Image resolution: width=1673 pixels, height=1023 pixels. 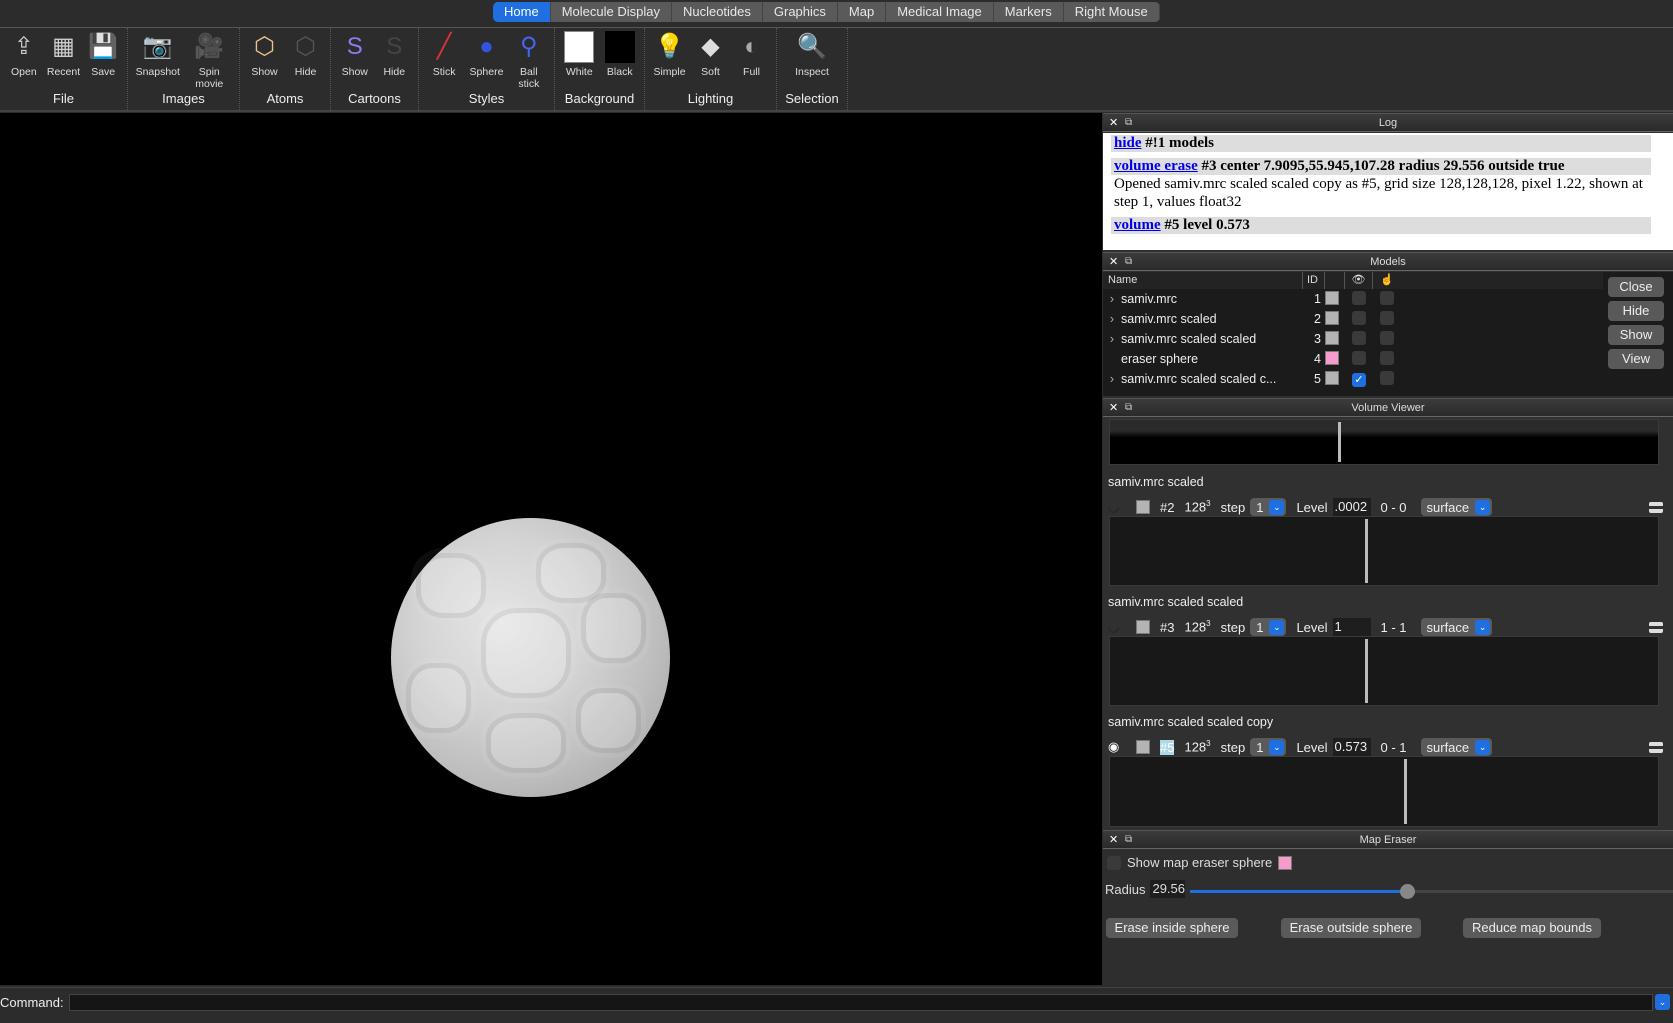 I want to click on tab-right-mouse: Right Mouse, so click(x=1112, y=12).